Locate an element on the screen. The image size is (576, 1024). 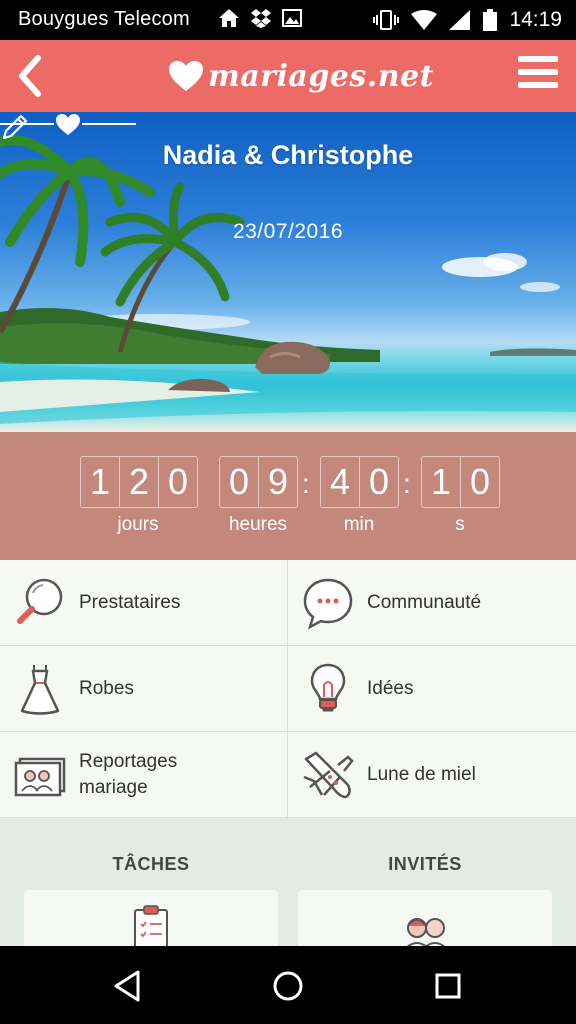
chevron-left-icon is located at coordinates (29, 76).